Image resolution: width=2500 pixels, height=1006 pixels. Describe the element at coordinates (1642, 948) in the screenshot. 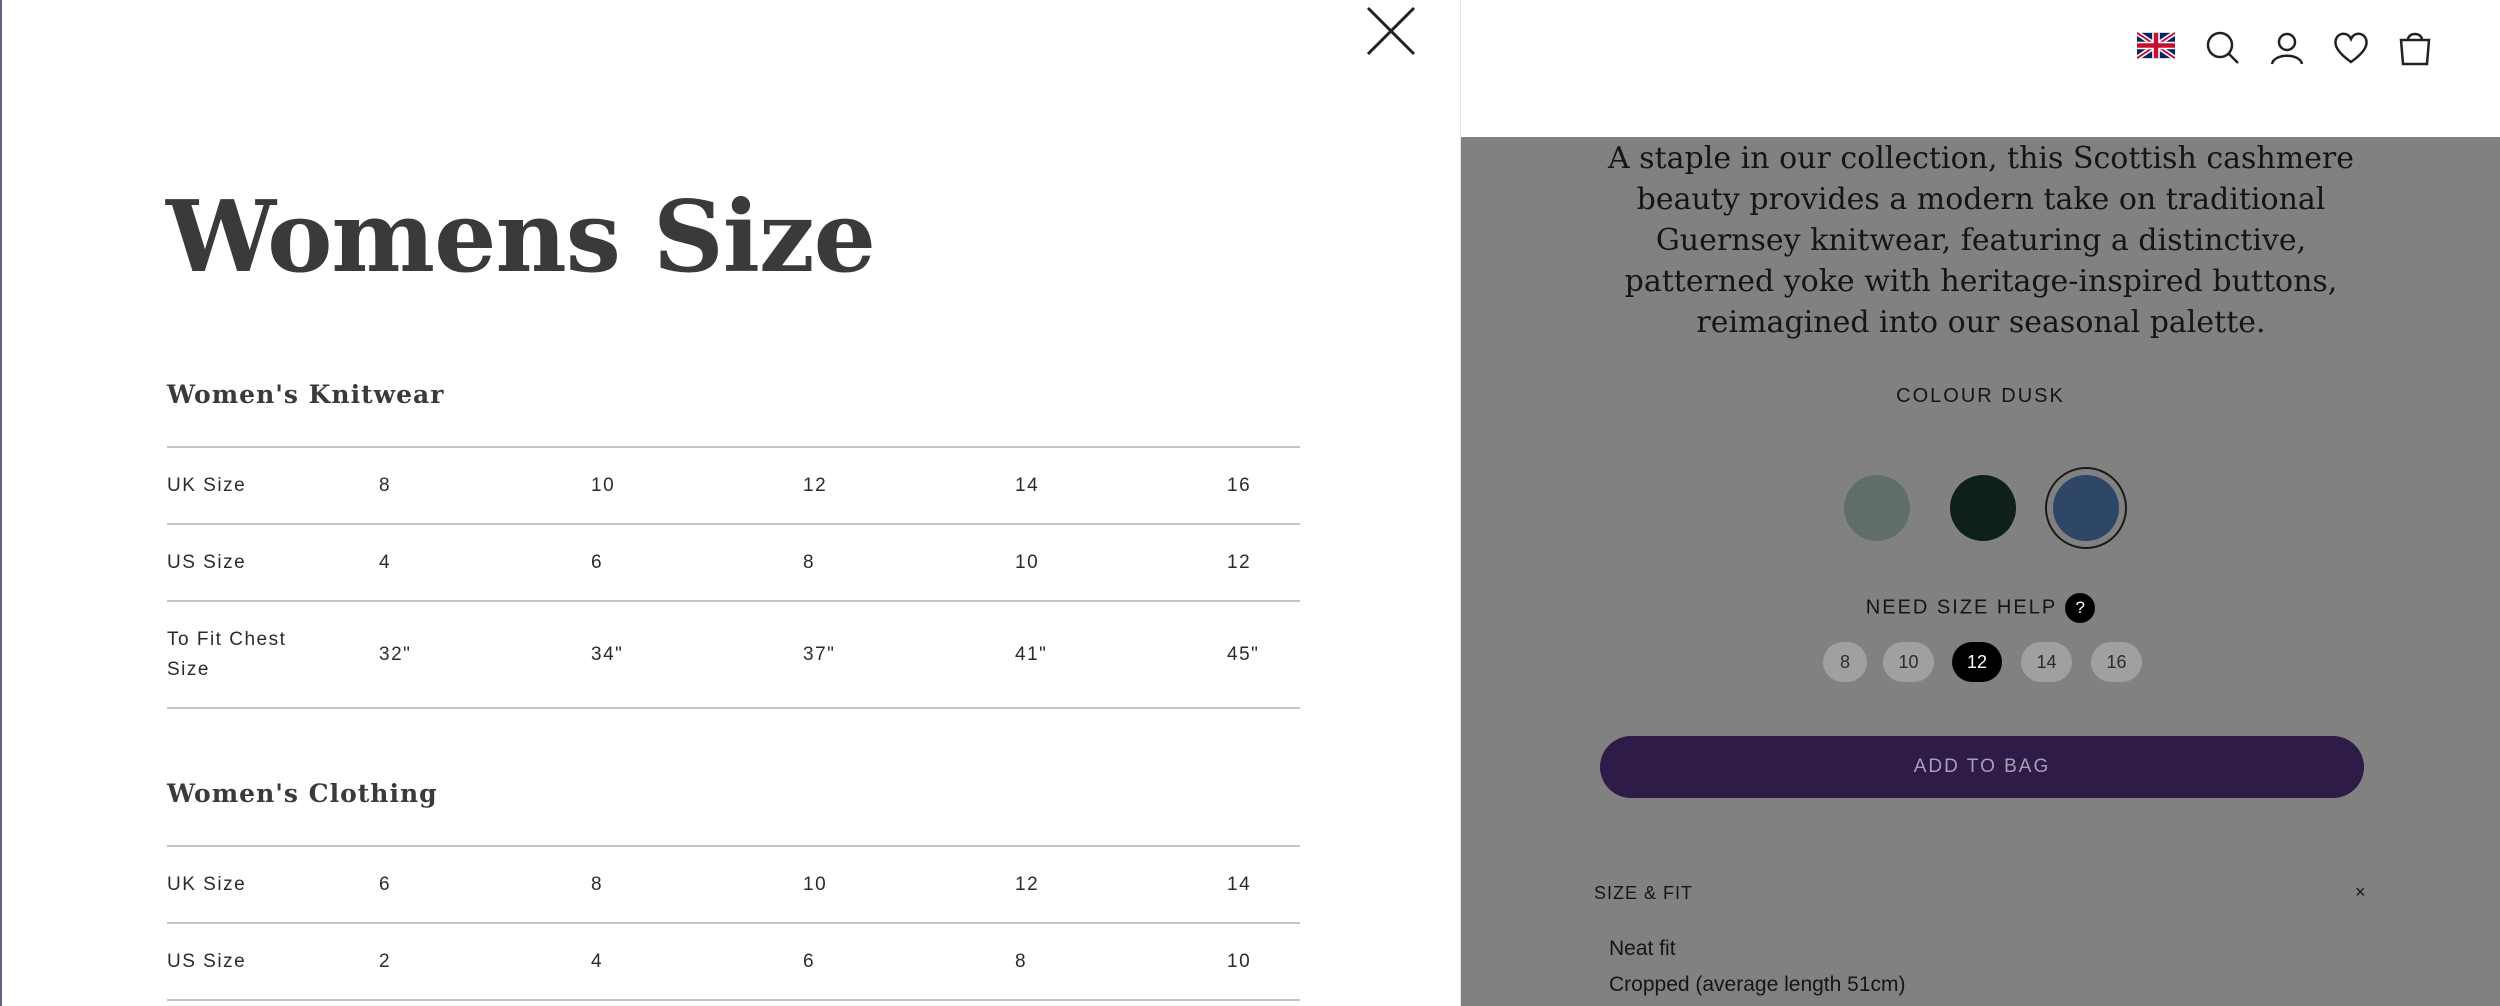

I see `size-fit-line: Neat fit` at that location.